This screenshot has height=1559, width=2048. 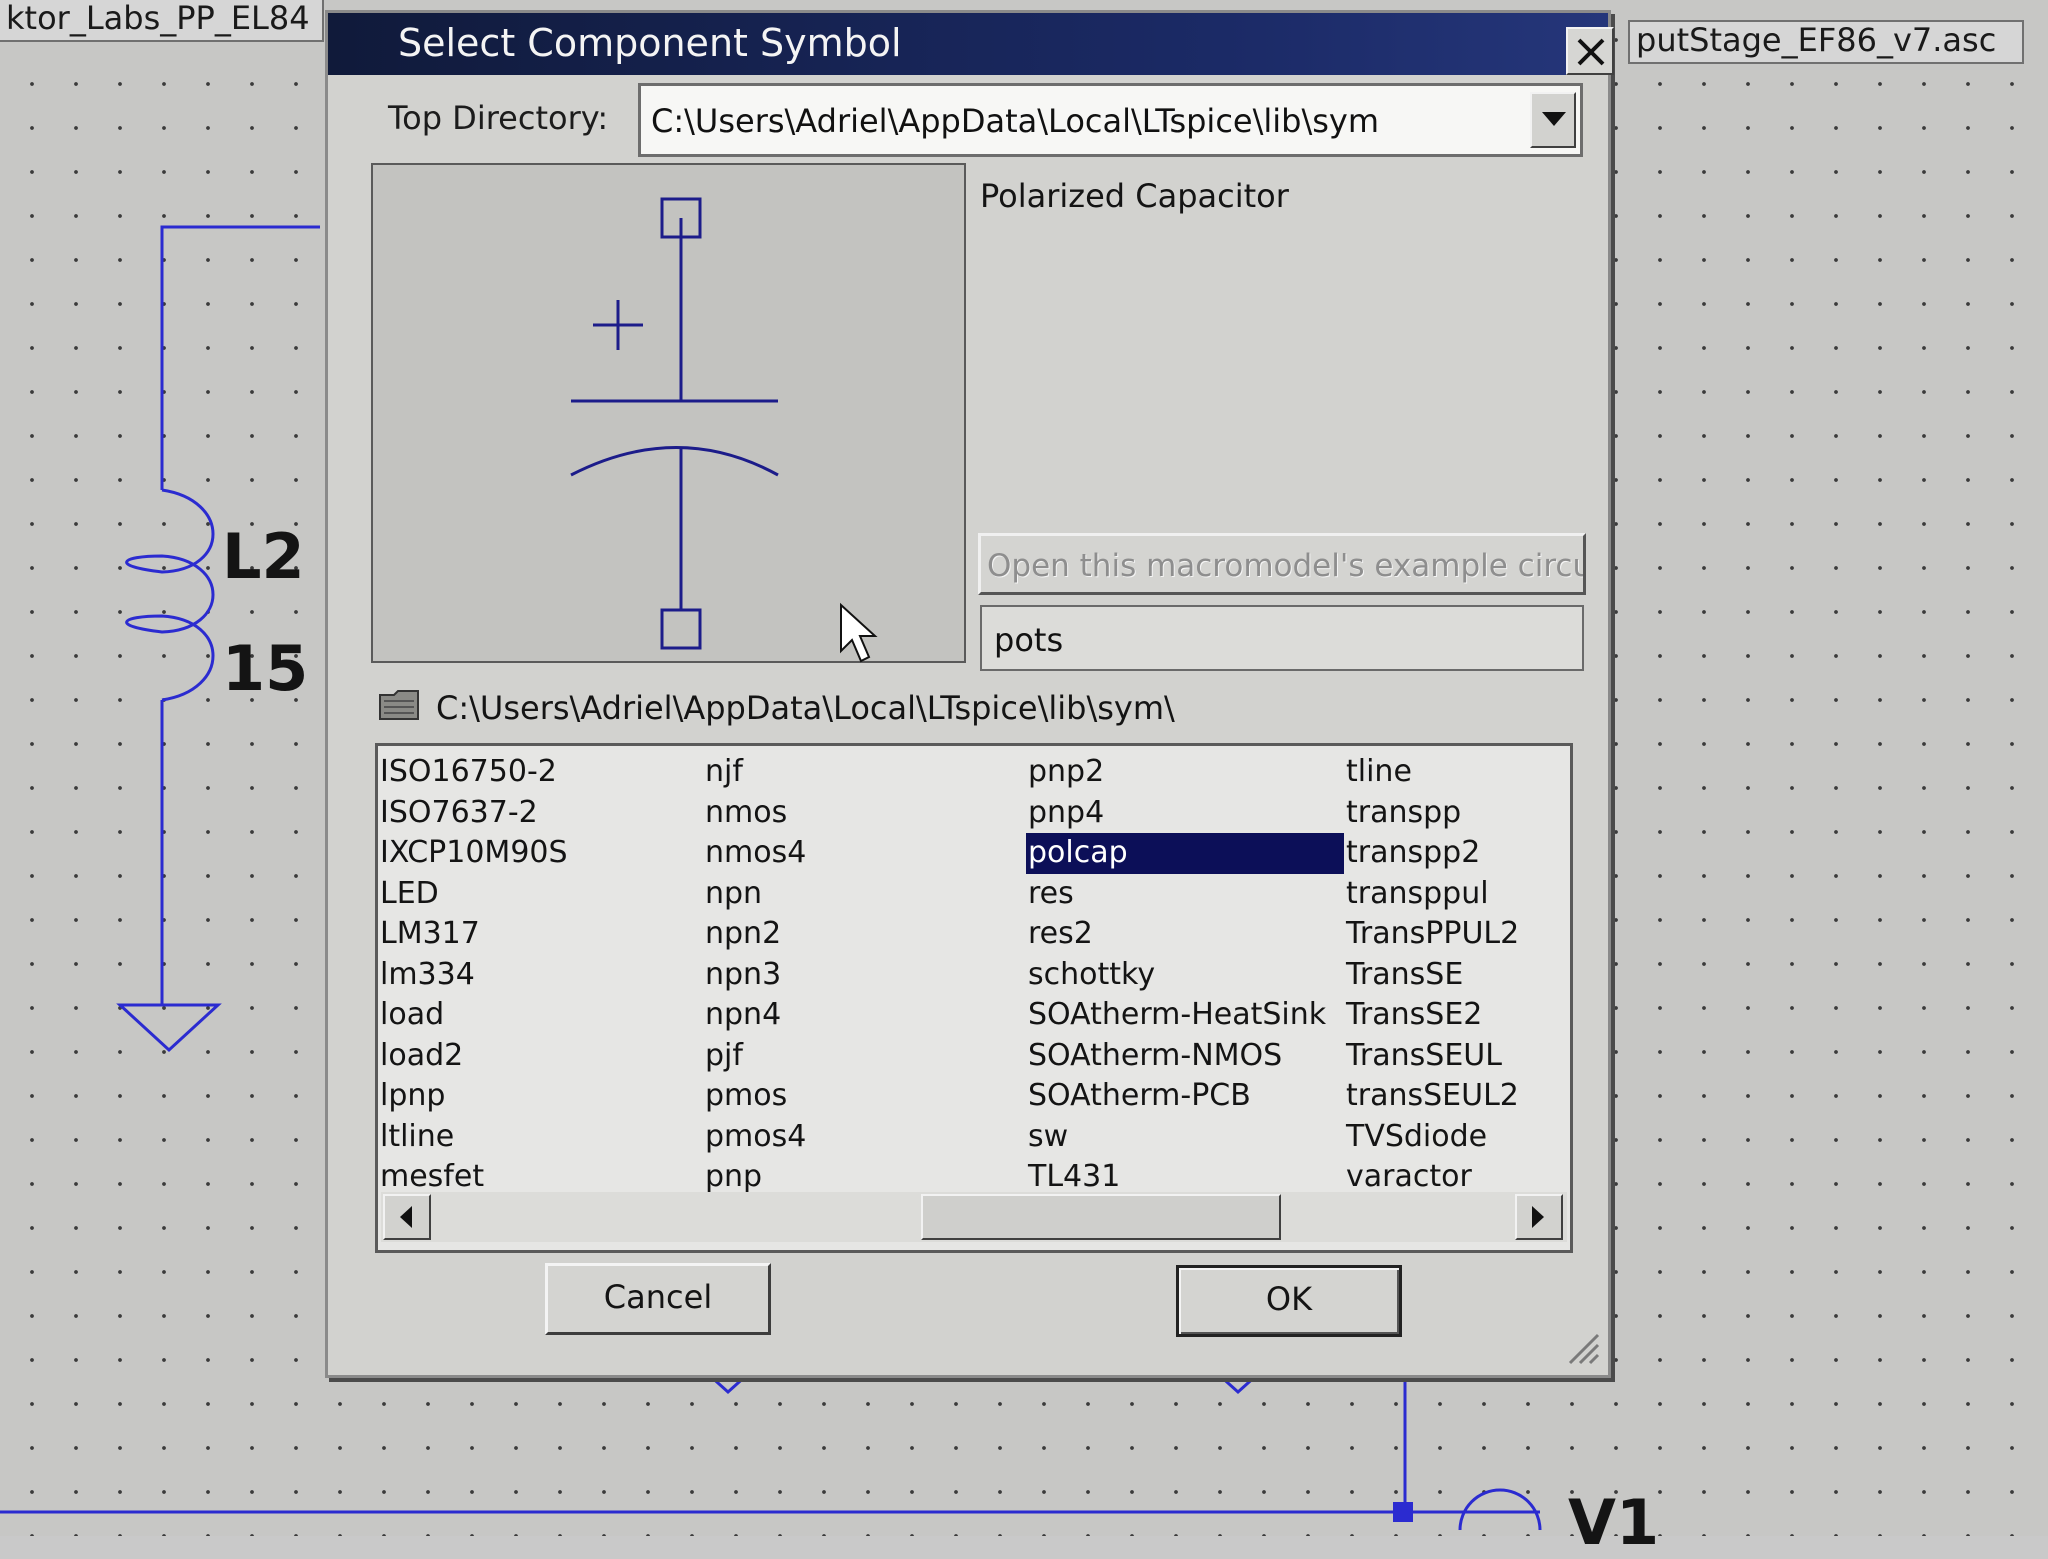 What do you see at coordinates (399, 705) in the screenshot?
I see `folder-icon` at bounding box center [399, 705].